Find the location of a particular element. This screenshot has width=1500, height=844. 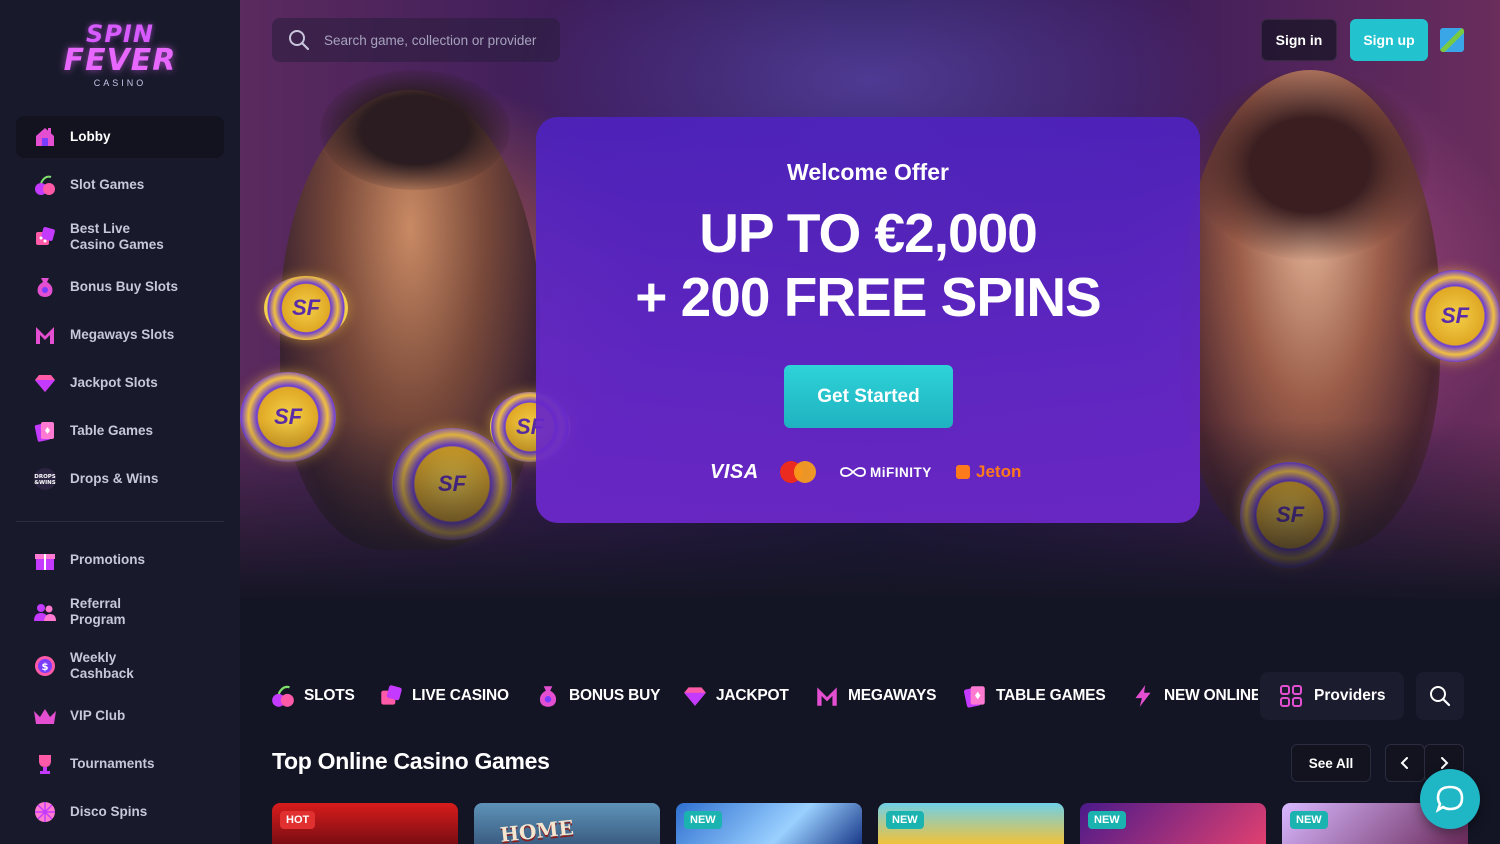

sidebar-item-tournaments: Tournaments is located at coordinates (120, 764).